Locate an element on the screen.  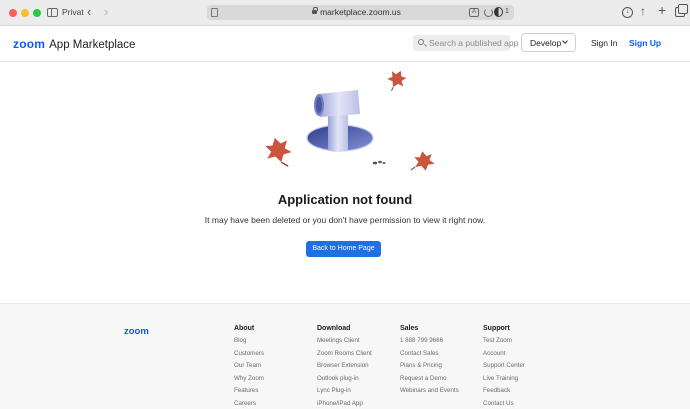
footer-link: Why Zoom is located at coordinates (249, 381).